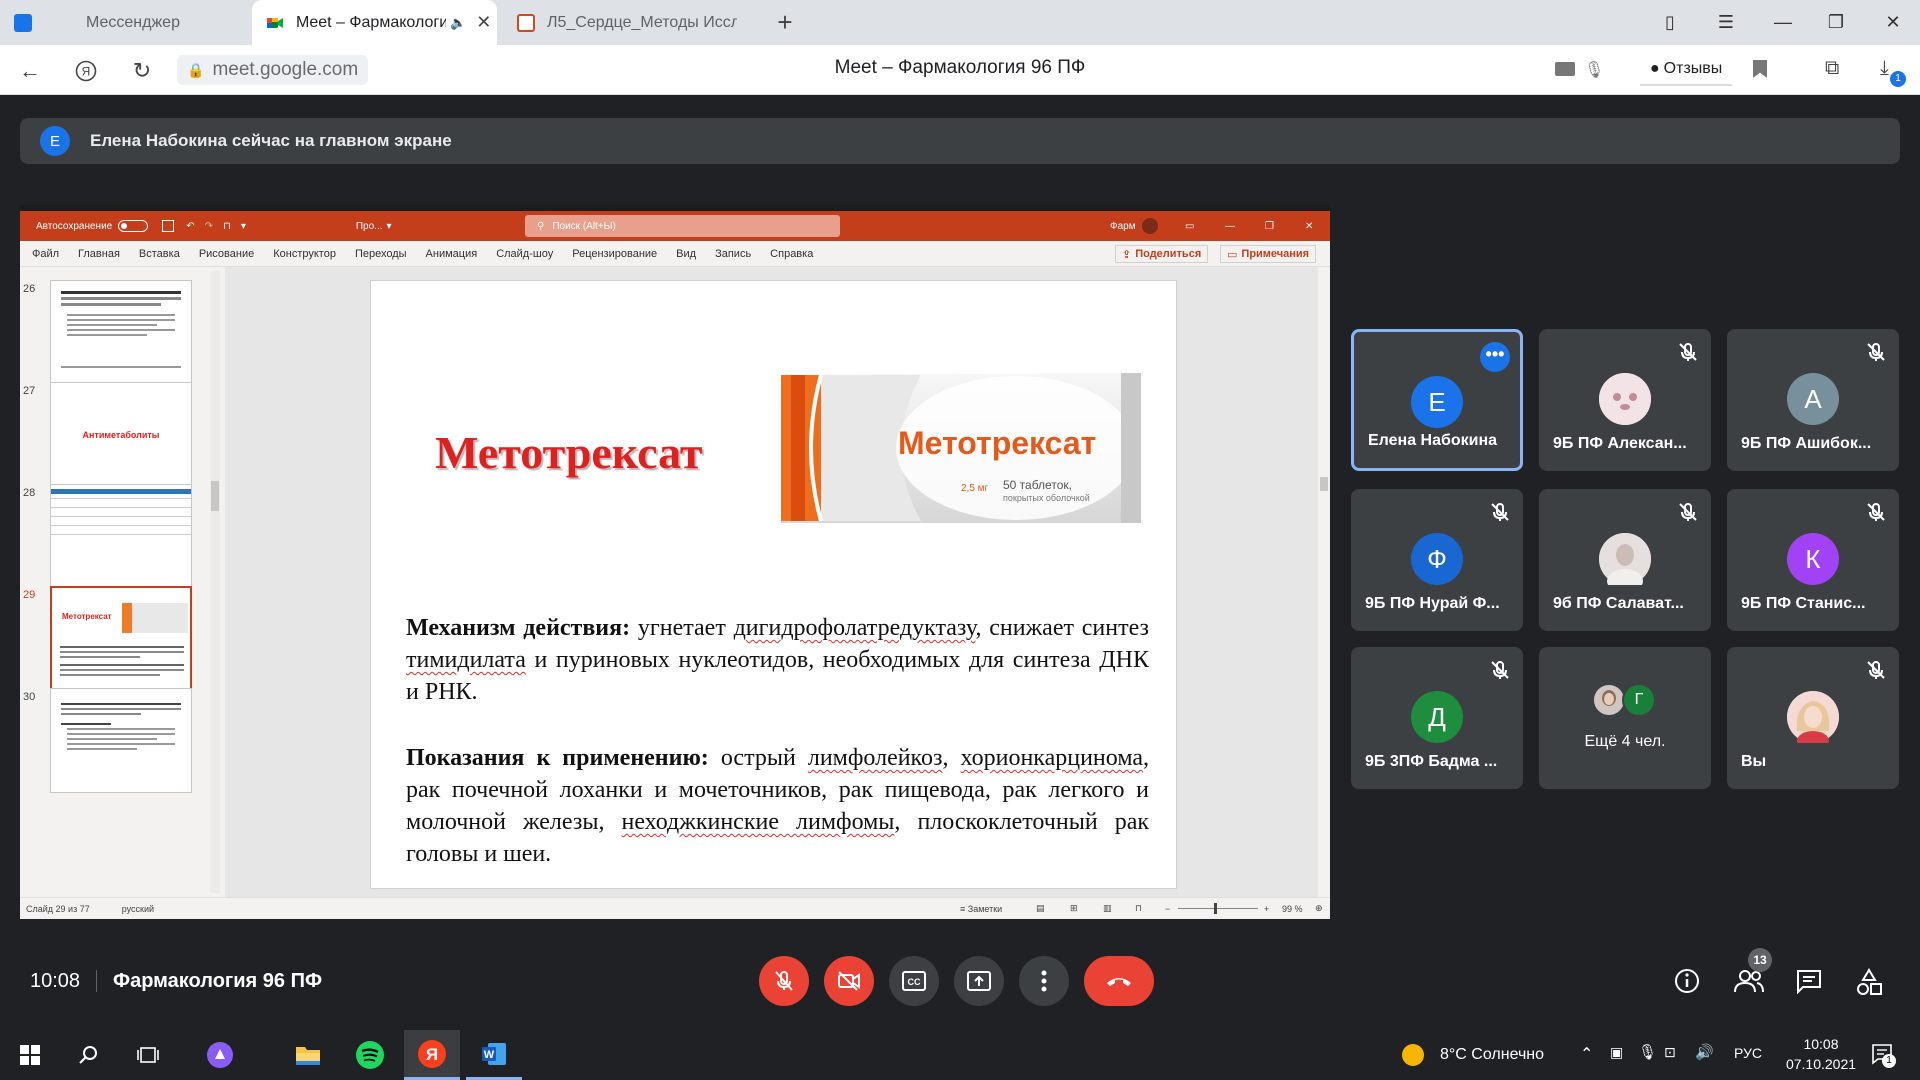 The image size is (1920, 1080). What do you see at coordinates (133, 226) in the screenshot?
I see `autosave-toggle` at bounding box center [133, 226].